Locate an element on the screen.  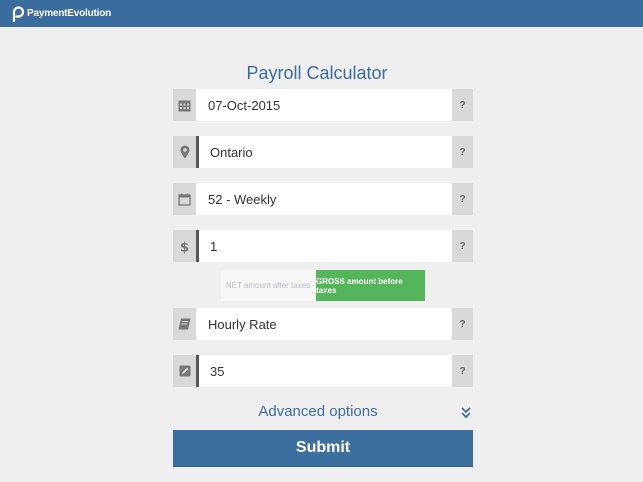
province-row: Ontario ? is located at coordinates (323, 152).